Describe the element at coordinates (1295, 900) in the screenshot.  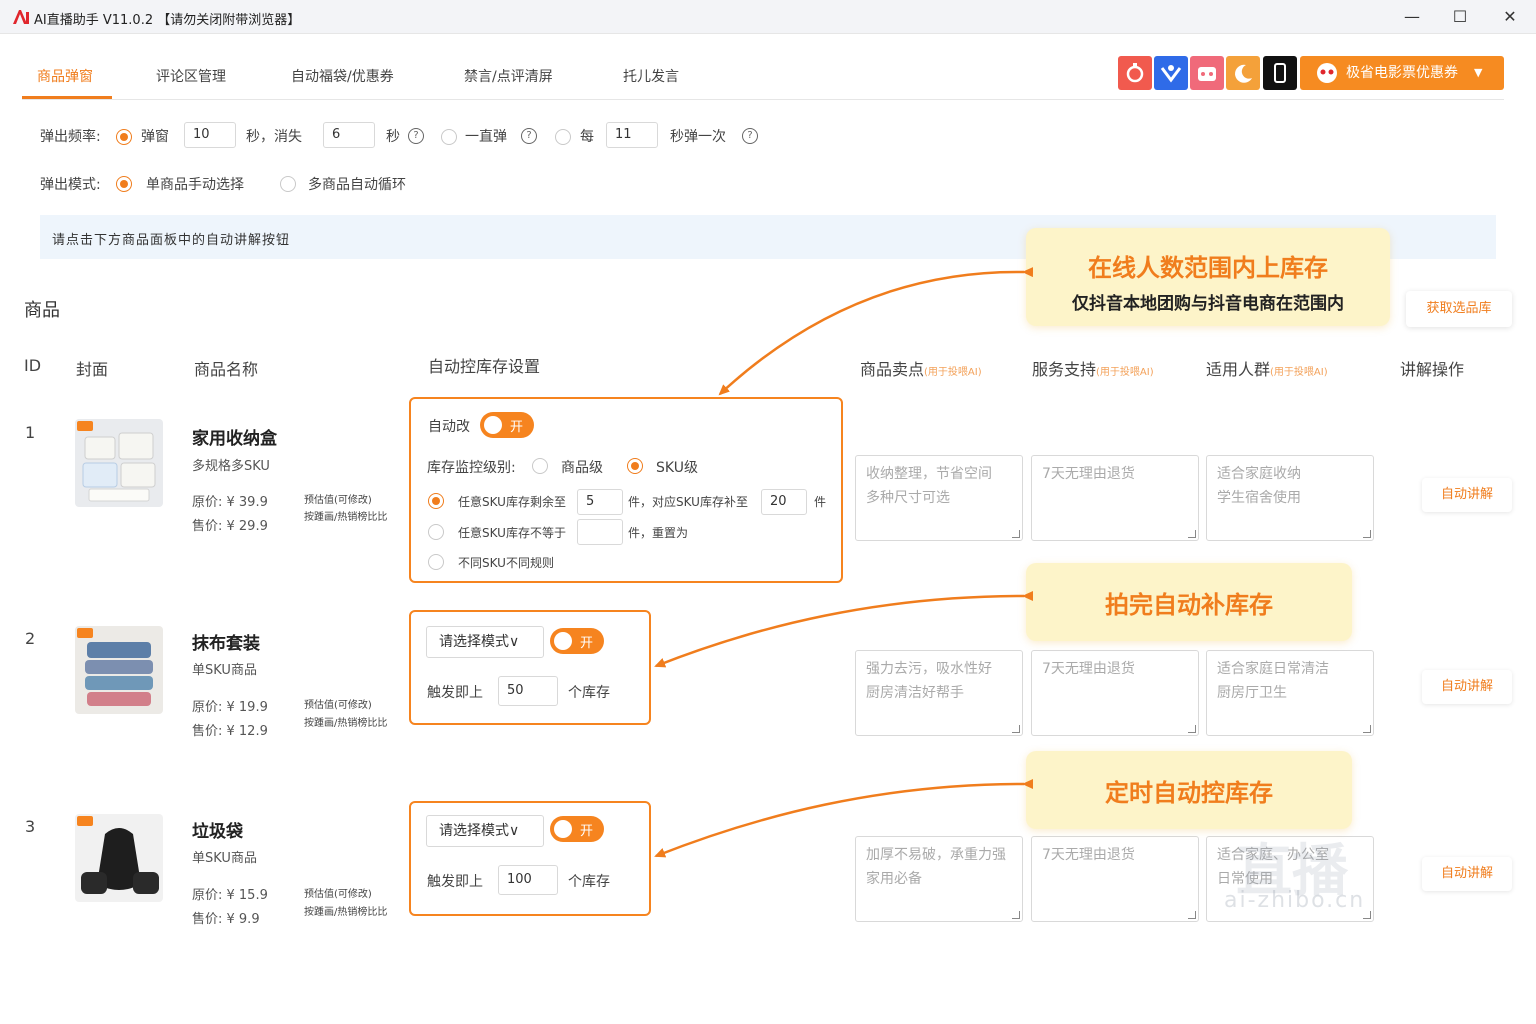
I see `watermark-url: ai-zhibo.cn` at that location.